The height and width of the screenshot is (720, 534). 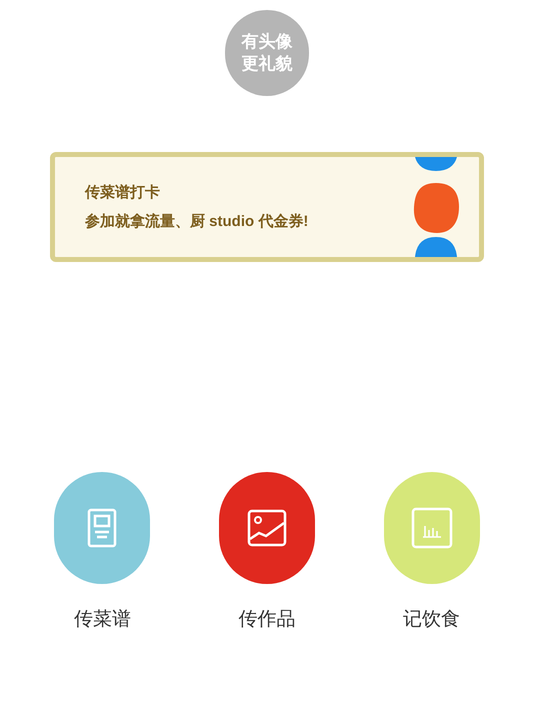 I want to click on action-label: 传菜谱, so click(x=102, y=620).